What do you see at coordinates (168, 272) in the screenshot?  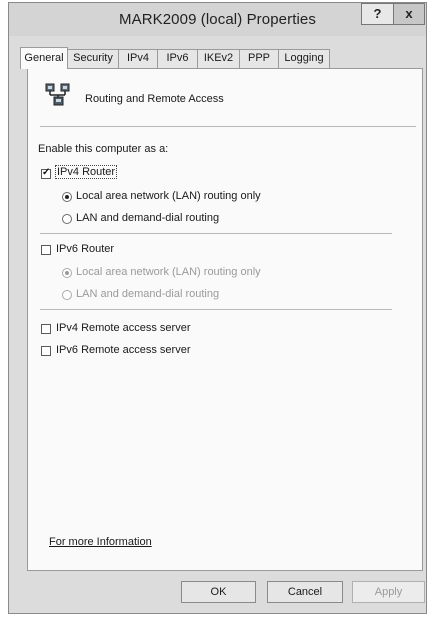 I see `ipv6-lan-only-label: Local area network (LAN) routing only` at bounding box center [168, 272].